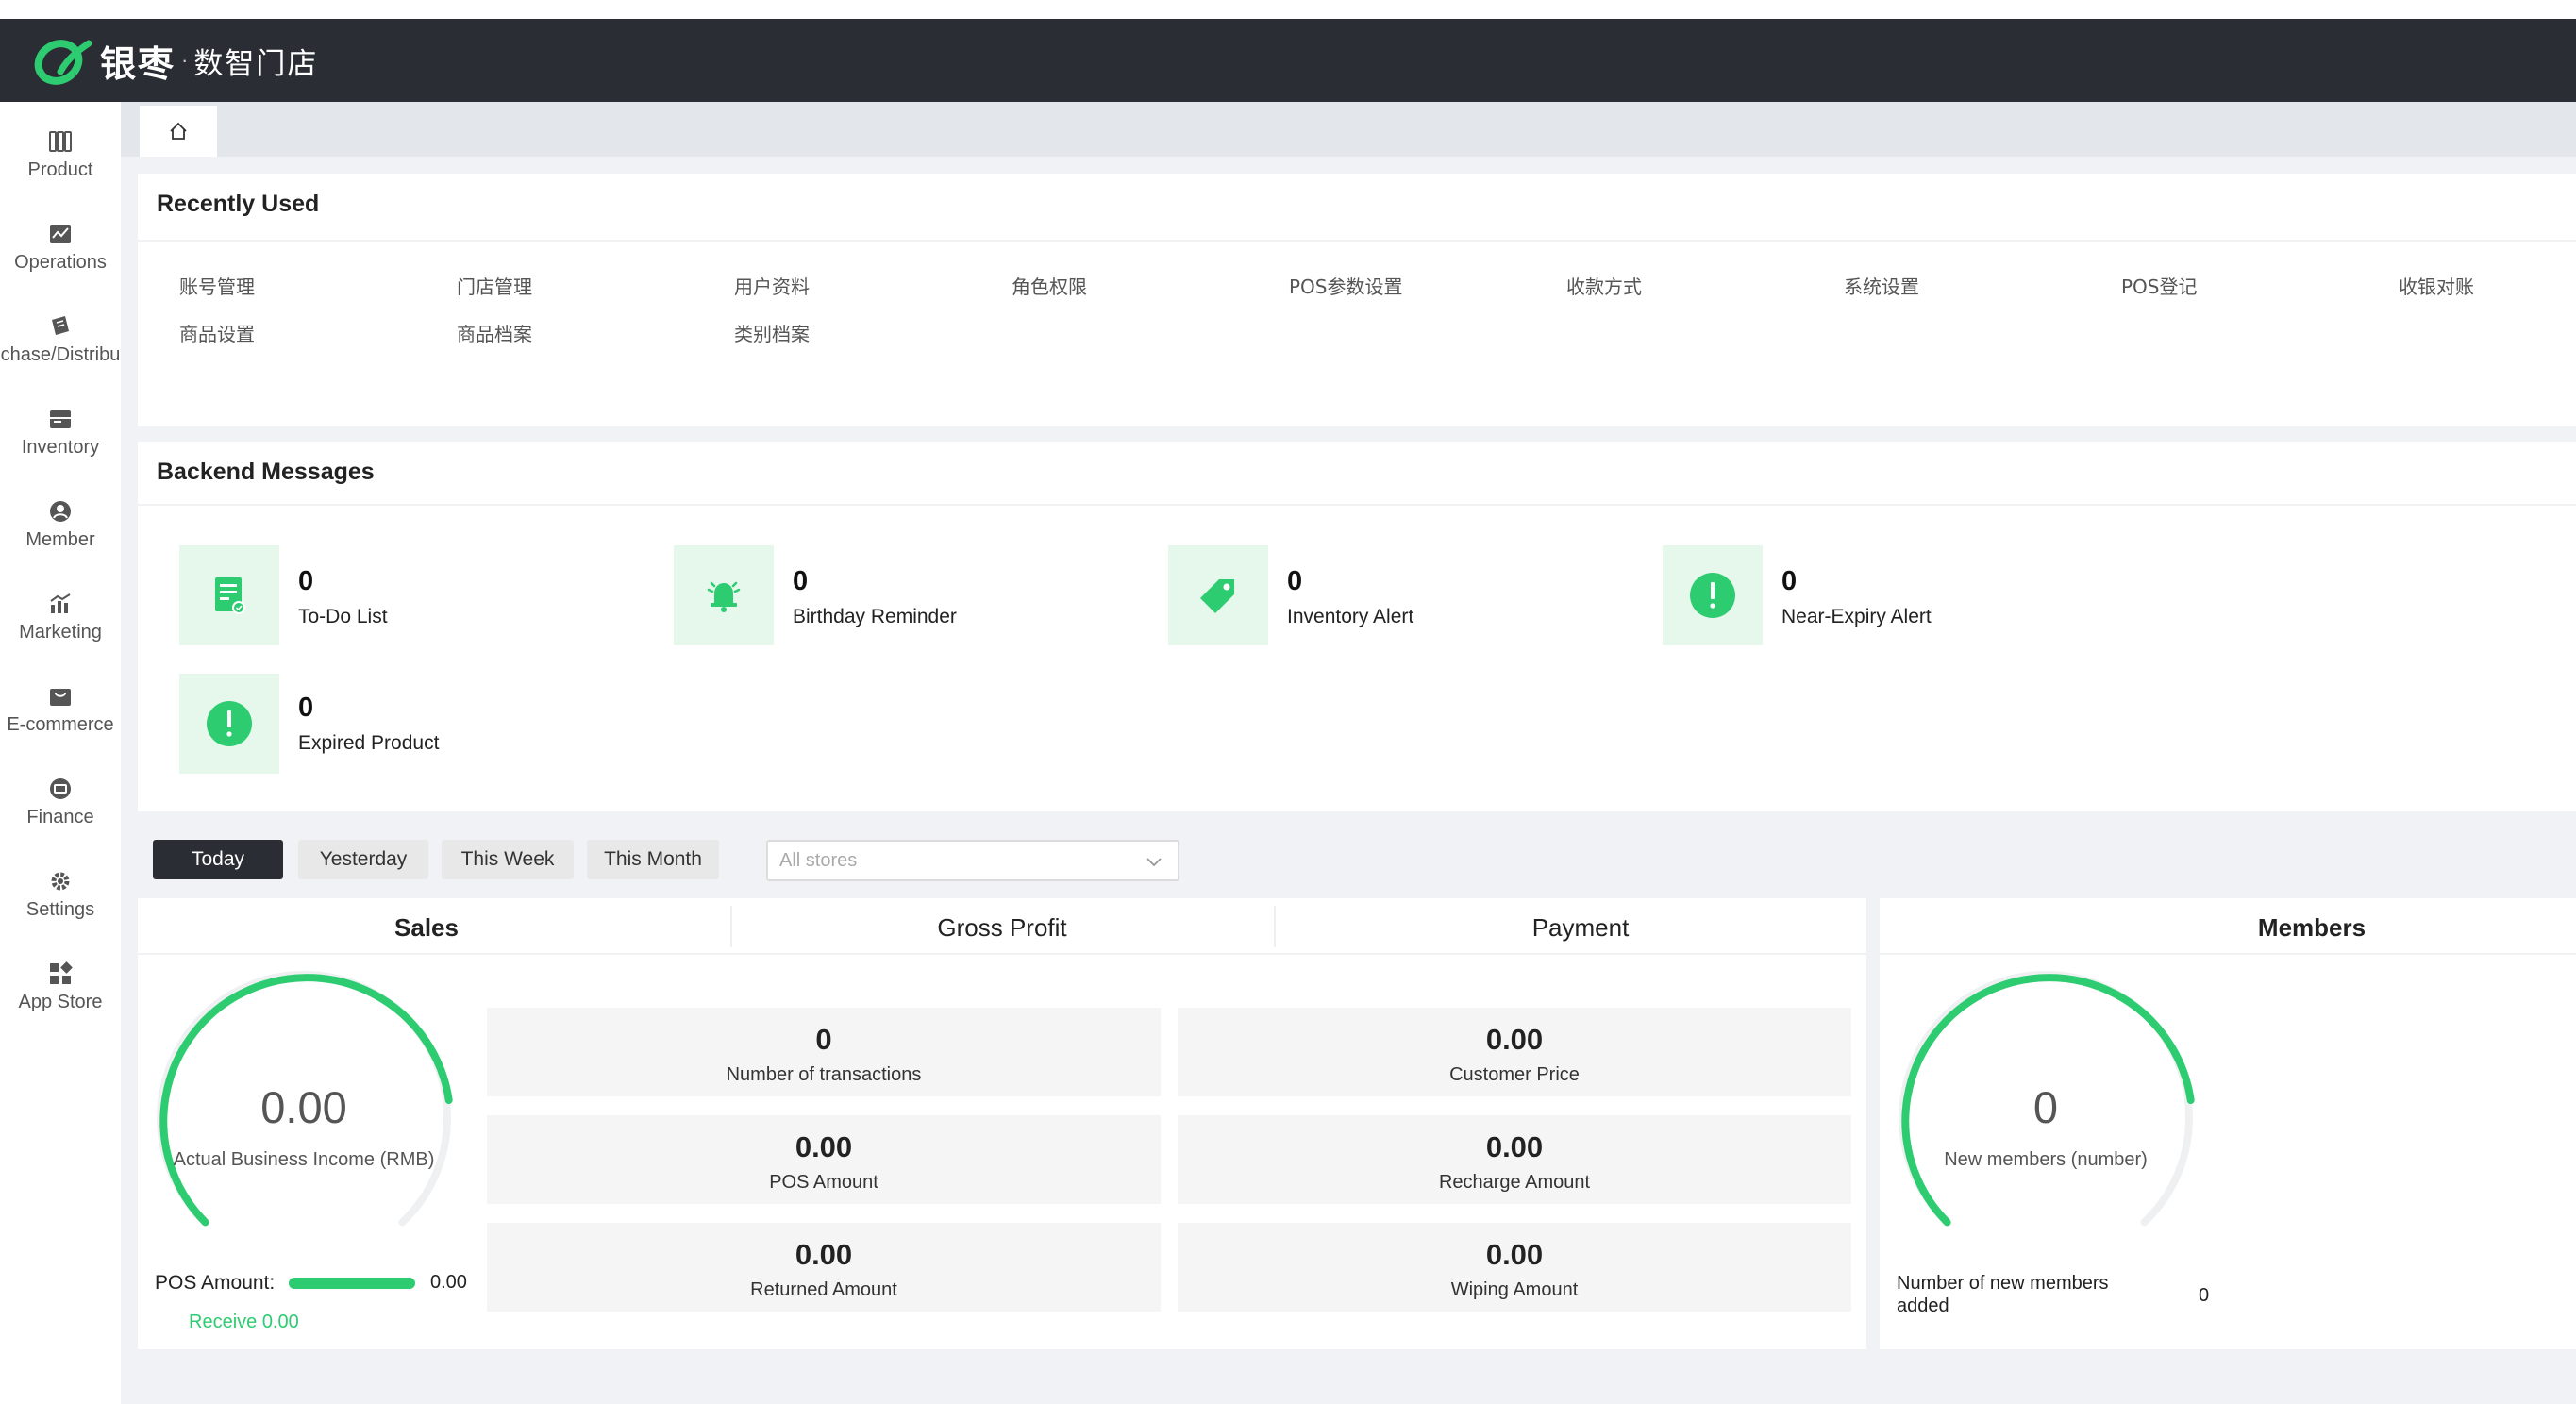 The height and width of the screenshot is (1404, 2576). I want to click on stat-returned-amount: 0.00 Returned Amount, so click(824, 1267).